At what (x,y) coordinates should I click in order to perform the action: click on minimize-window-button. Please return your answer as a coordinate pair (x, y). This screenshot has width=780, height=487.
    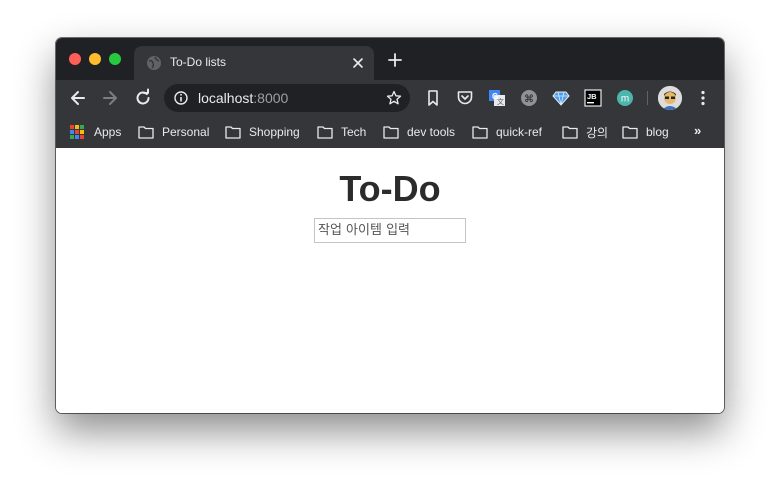
    Looking at the image, I should click on (95, 59).